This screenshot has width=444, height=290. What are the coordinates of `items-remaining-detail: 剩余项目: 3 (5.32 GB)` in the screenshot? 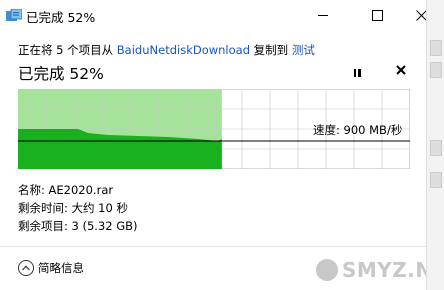 It's located at (78, 226).